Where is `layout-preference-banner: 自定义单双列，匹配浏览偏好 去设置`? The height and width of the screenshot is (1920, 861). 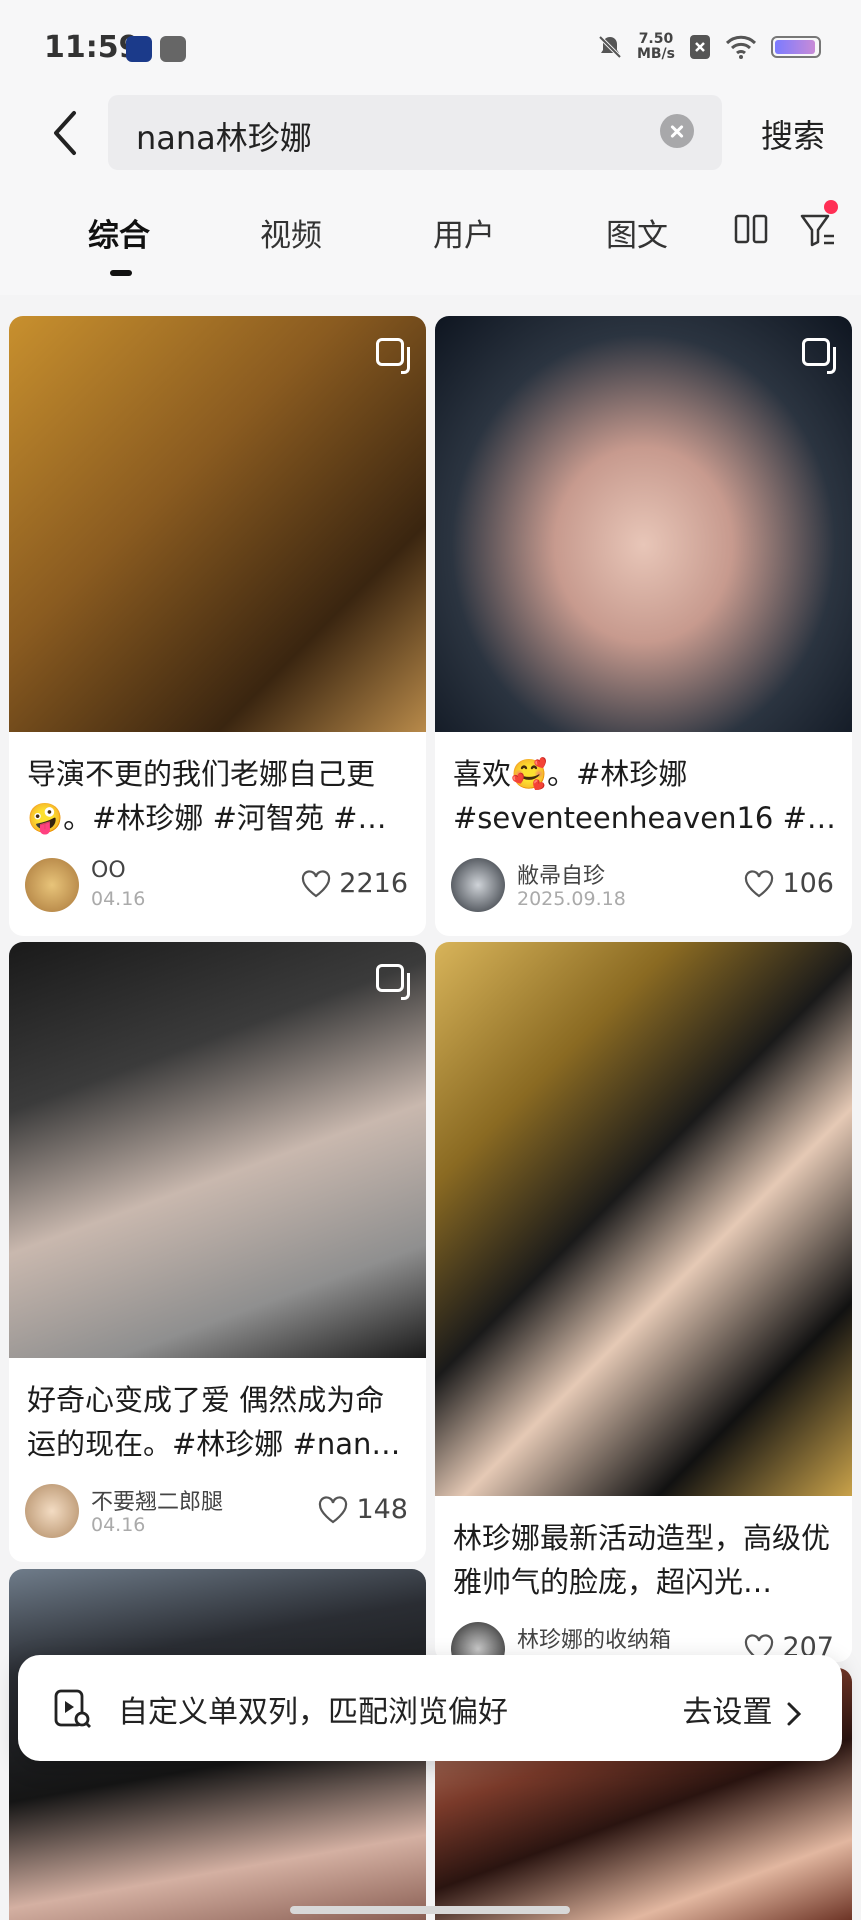 layout-preference-banner: 自定义单双列，匹配浏览偏好 去设置 is located at coordinates (430, 1708).